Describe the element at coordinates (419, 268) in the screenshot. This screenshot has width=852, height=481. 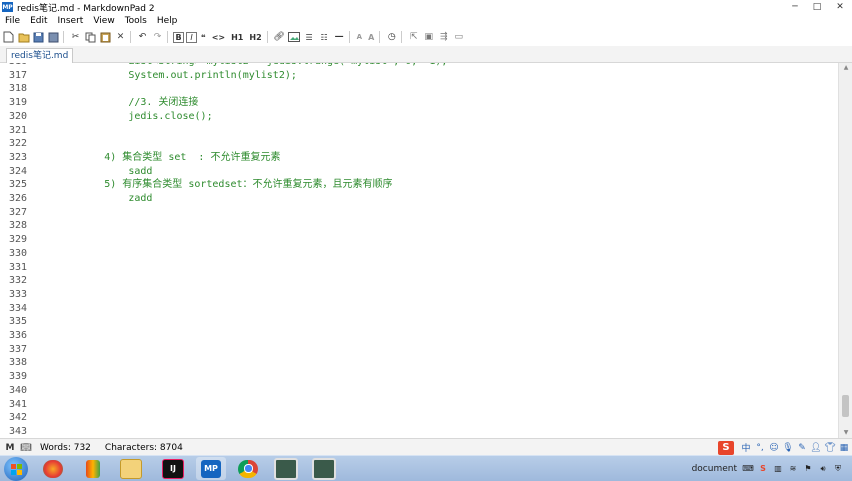
I see `editor-line: 331` at that location.